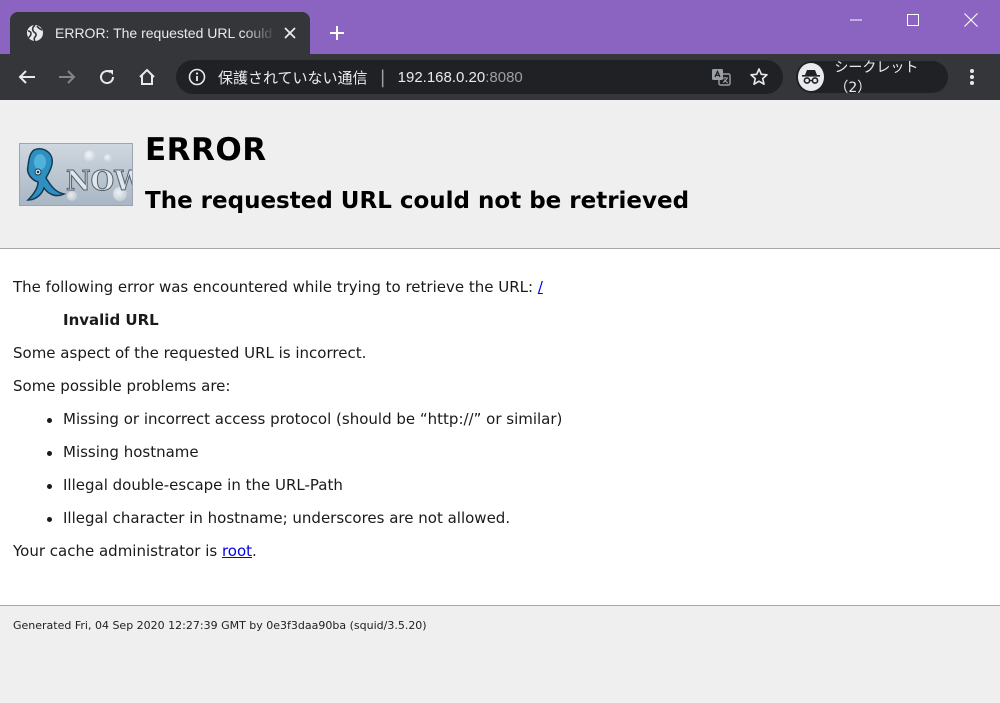 The height and width of the screenshot is (703, 1000). Describe the element at coordinates (197, 77) in the screenshot. I see `info-icon` at that location.